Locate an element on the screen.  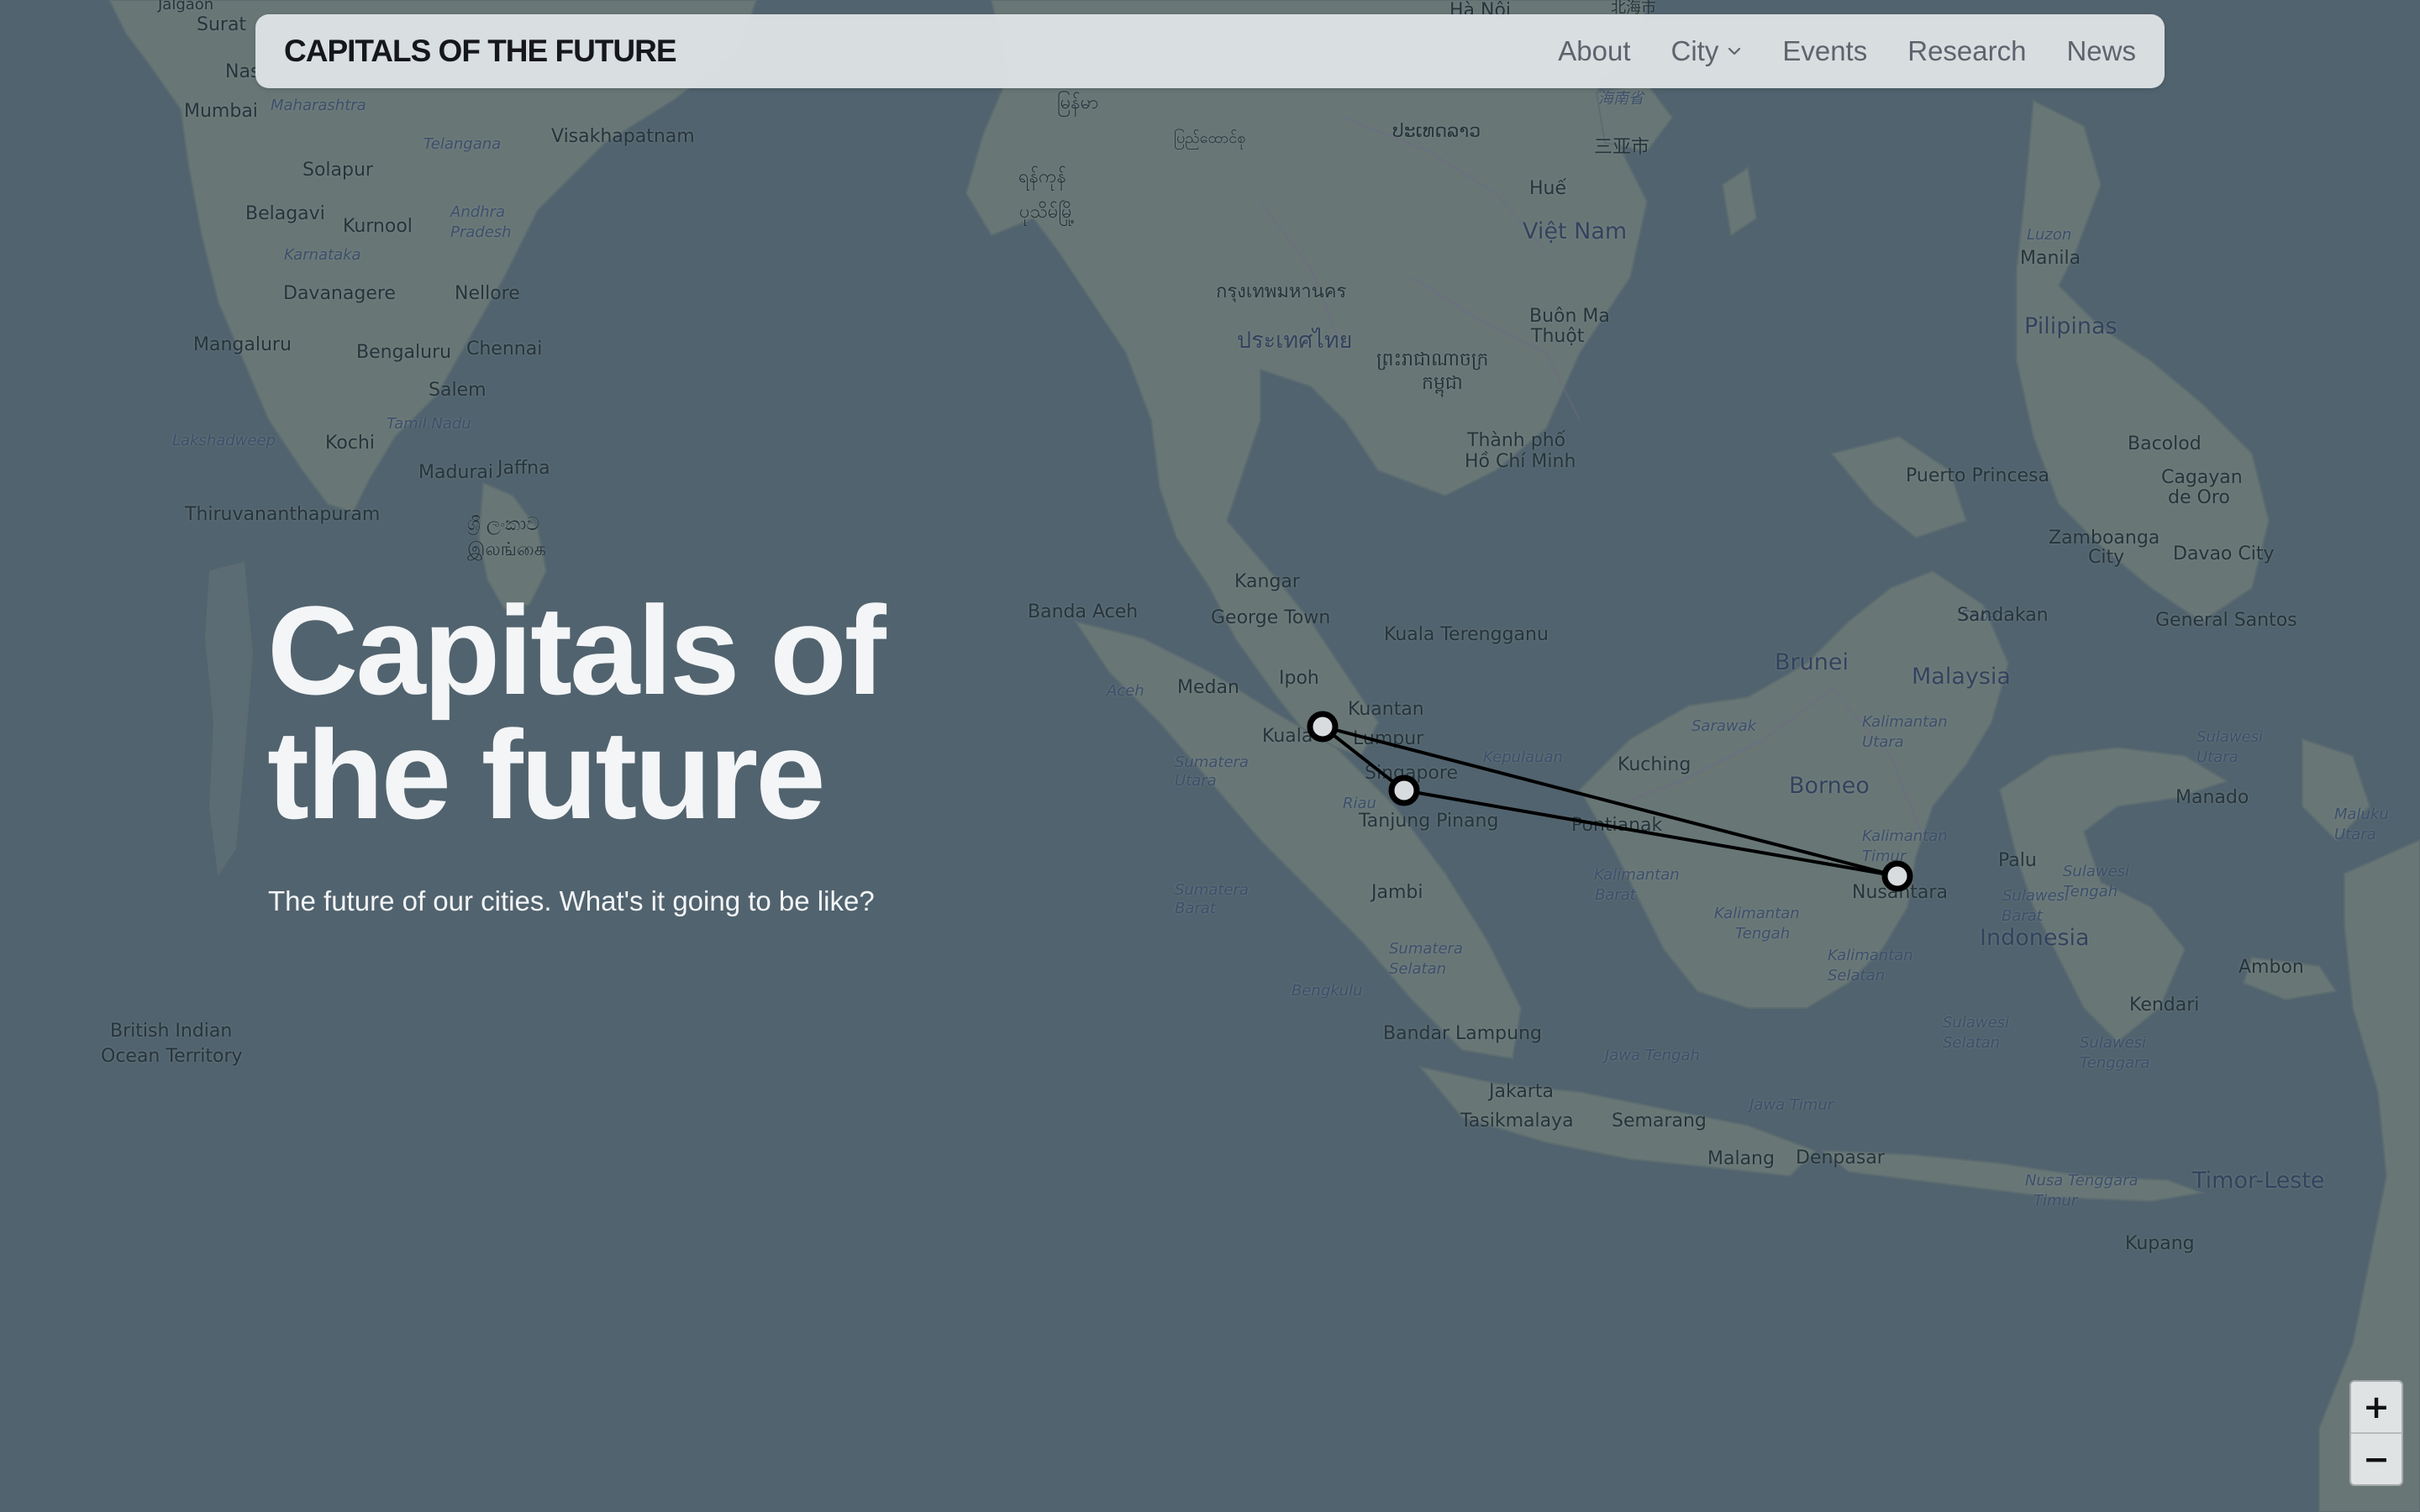
nav-about: About is located at coordinates (1594, 51).